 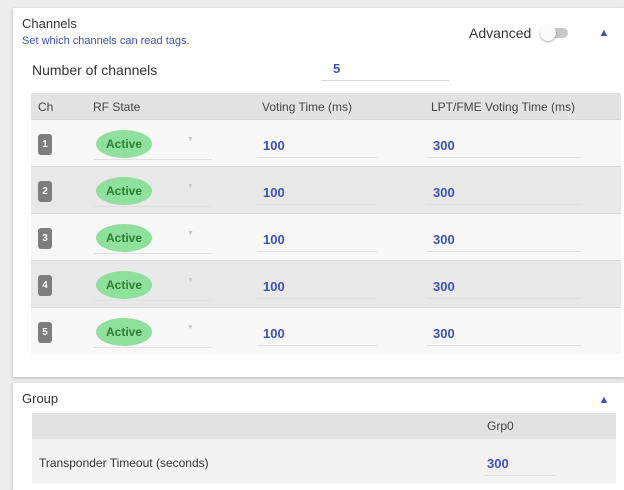 What do you see at coordinates (385, 70) in the screenshot?
I see `number-of-channels-field: 5` at bounding box center [385, 70].